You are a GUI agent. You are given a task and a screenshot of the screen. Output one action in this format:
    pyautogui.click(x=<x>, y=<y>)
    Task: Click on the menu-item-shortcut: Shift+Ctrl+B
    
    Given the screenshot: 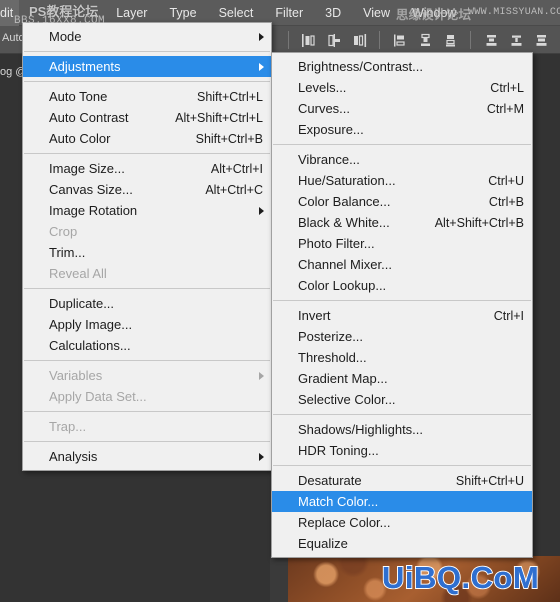 What is the action you would take?
    pyautogui.click(x=229, y=138)
    